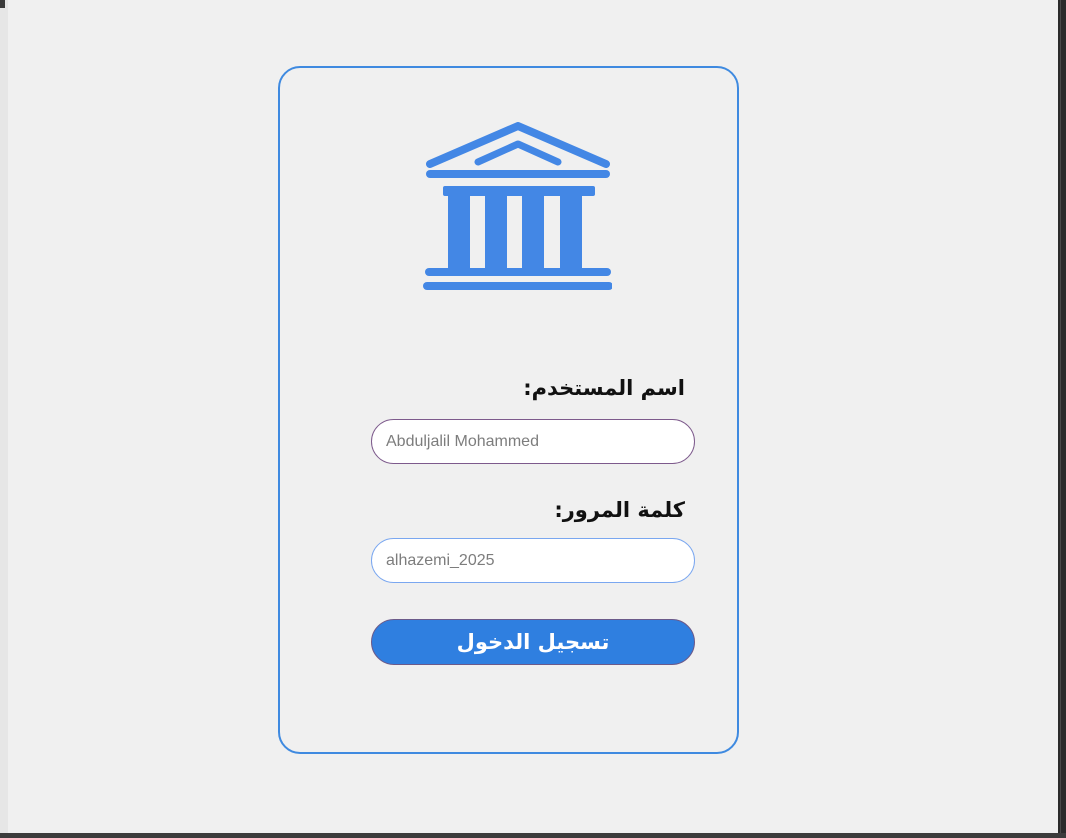 This screenshot has width=1066, height=838. What do you see at coordinates (517, 206) in the screenshot?
I see `bank-building-icon` at bounding box center [517, 206].